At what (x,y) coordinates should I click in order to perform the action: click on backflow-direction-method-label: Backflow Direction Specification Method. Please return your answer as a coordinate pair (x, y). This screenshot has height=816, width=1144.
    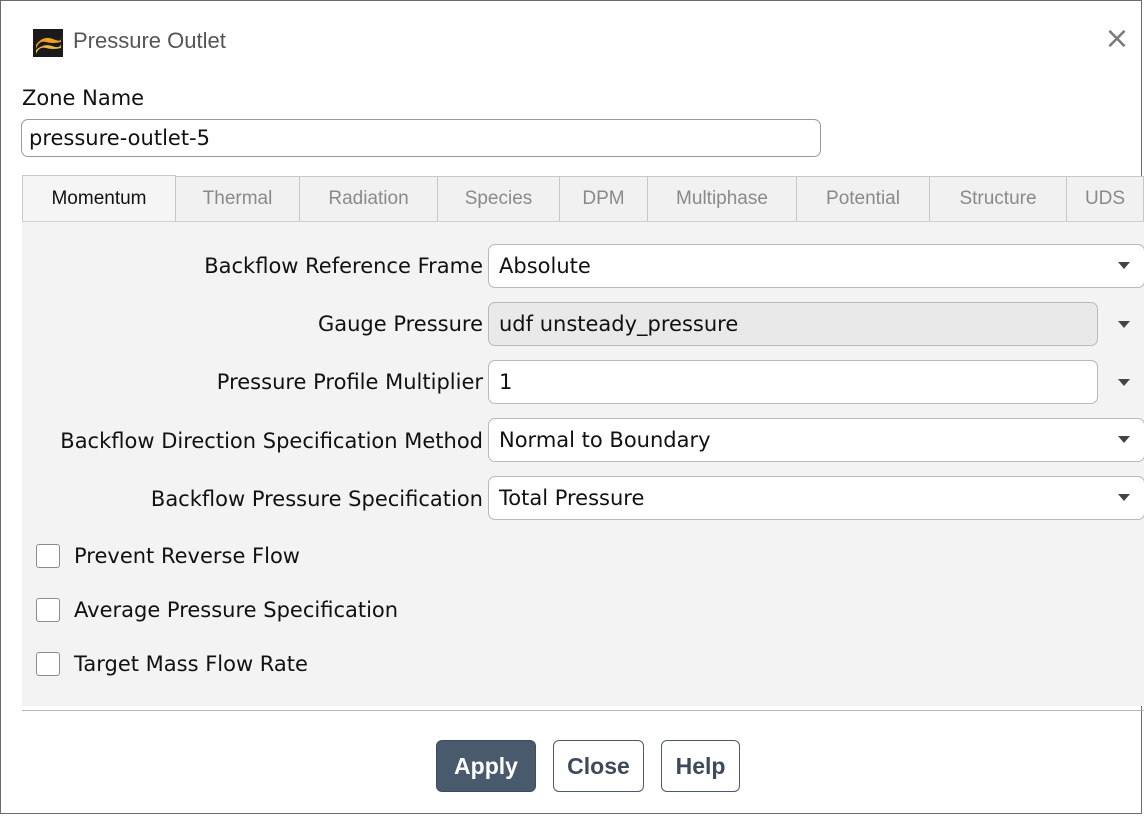
    Looking at the image, I should click on (271, 441).